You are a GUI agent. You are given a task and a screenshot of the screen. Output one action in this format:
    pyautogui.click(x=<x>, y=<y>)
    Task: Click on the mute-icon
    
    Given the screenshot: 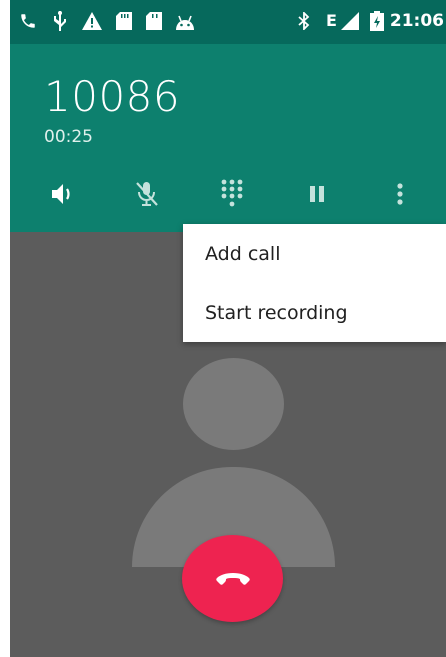 What is the action you would take?
    pyautogui.click(x=147, y=194)
    